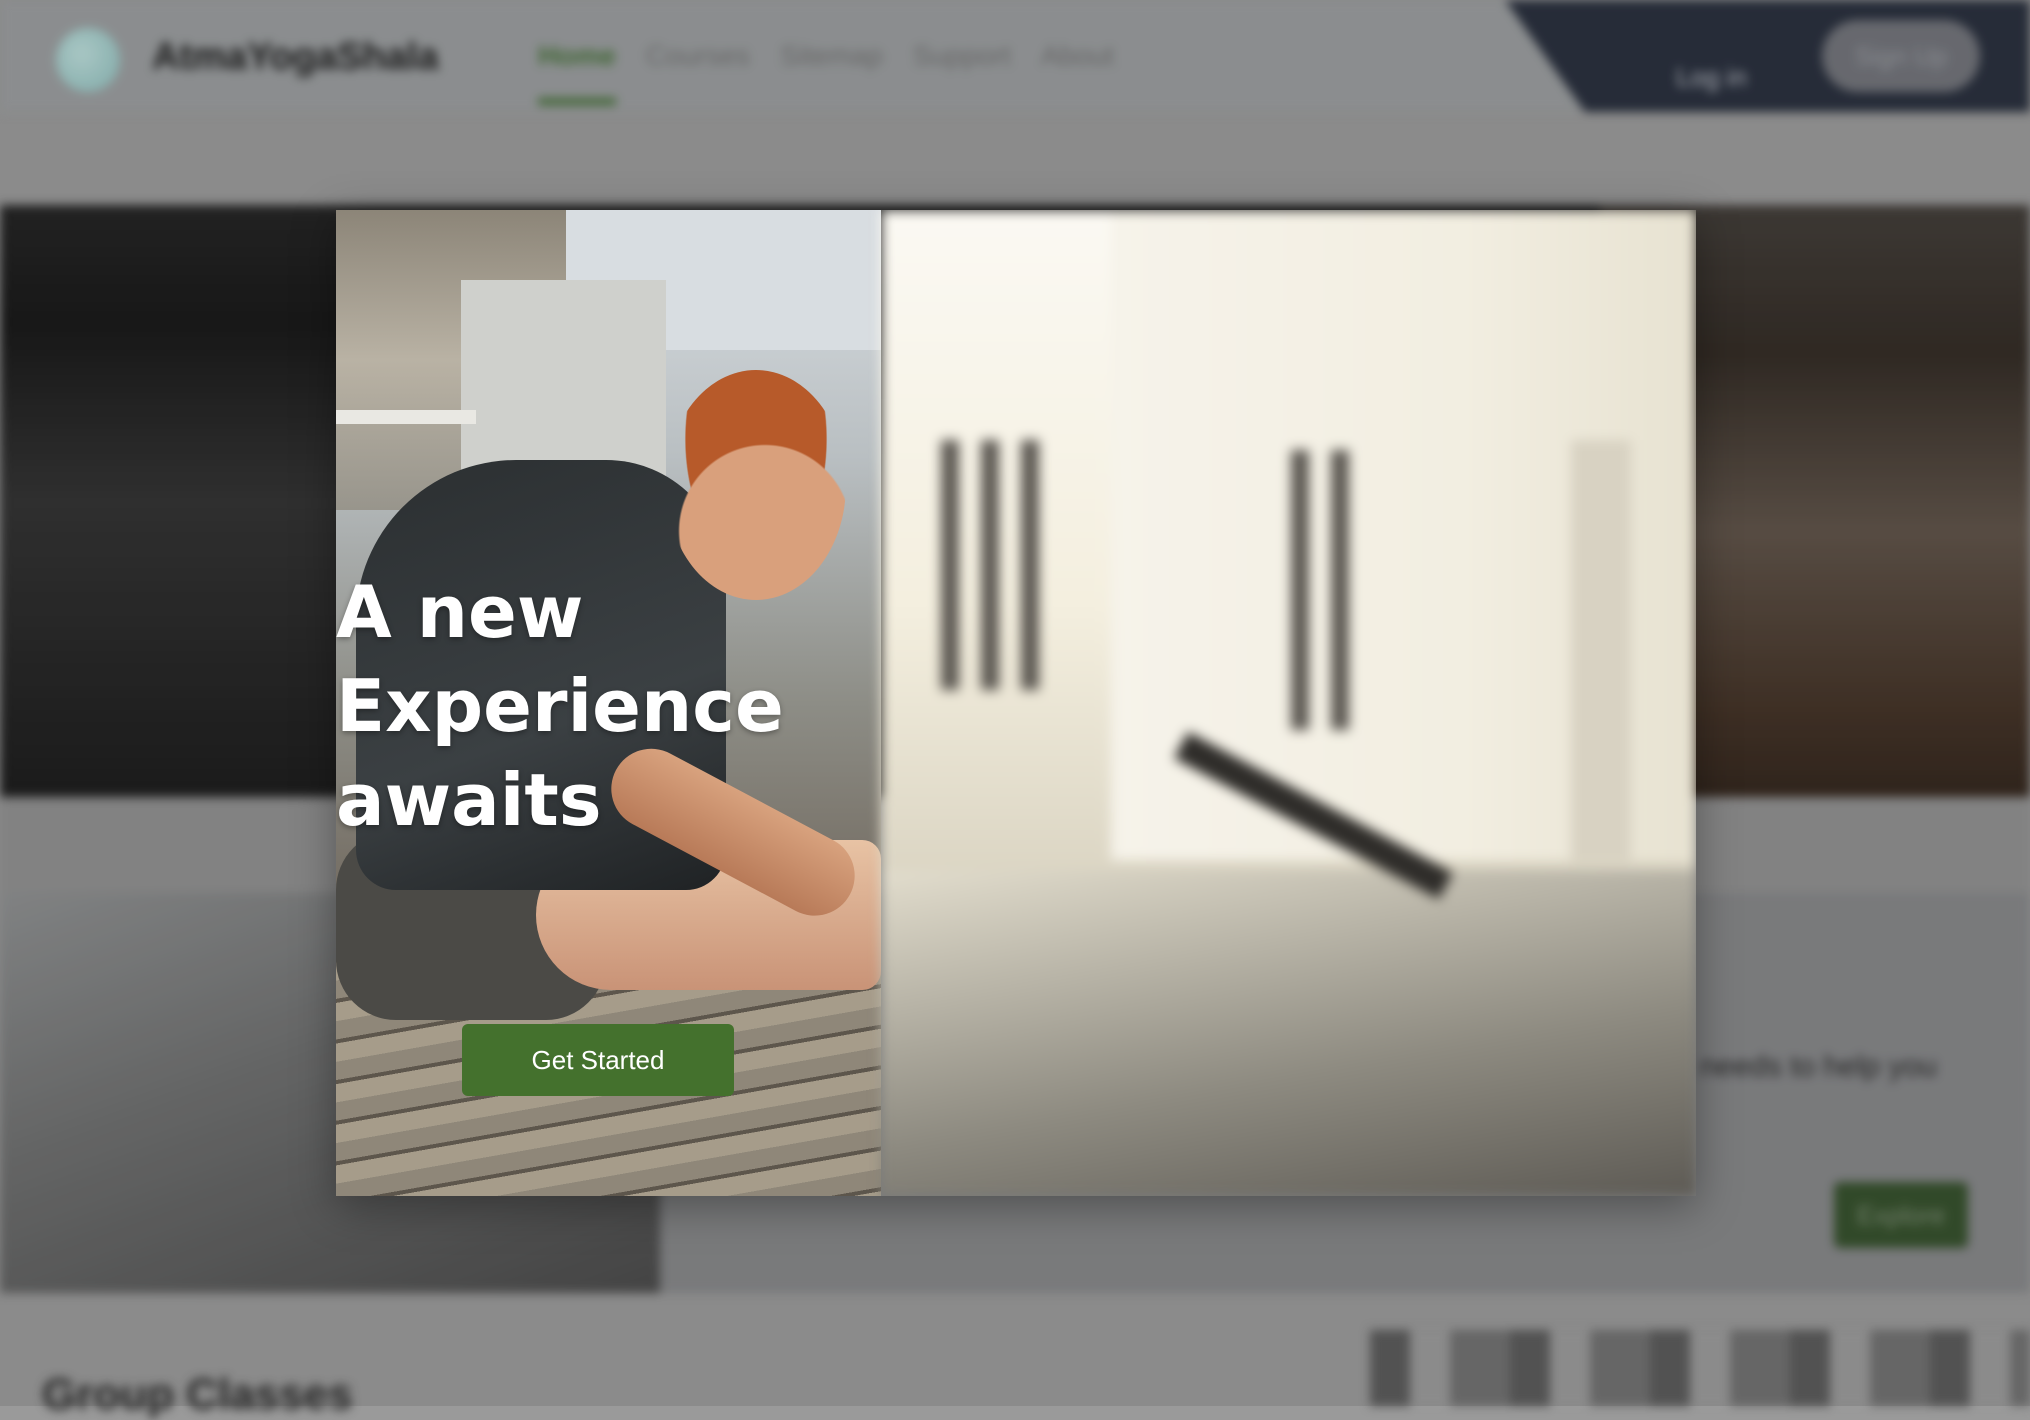  What do you see at coordinates (560, 706) in the screenshot?
I see `headline-line-2: Experience` at bounding box center [560, 706].